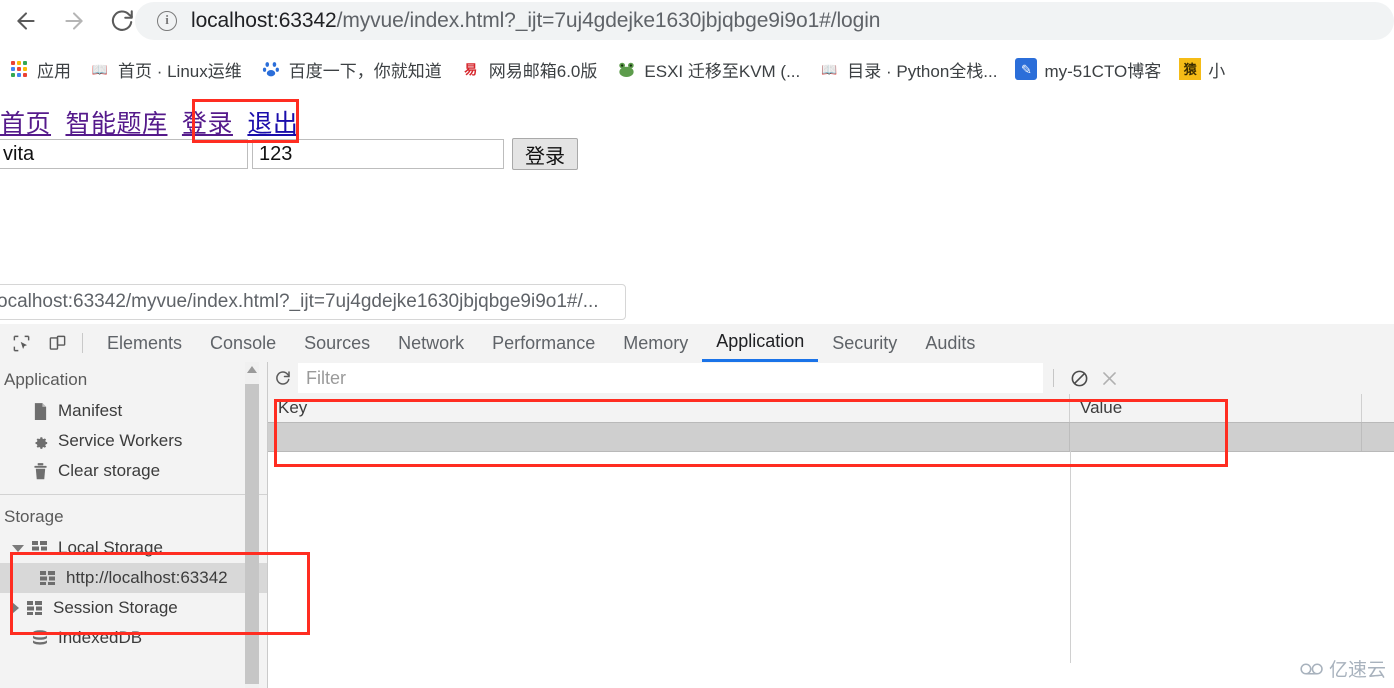  I want to click on sidebar-scrollbar, so click(252, 525).